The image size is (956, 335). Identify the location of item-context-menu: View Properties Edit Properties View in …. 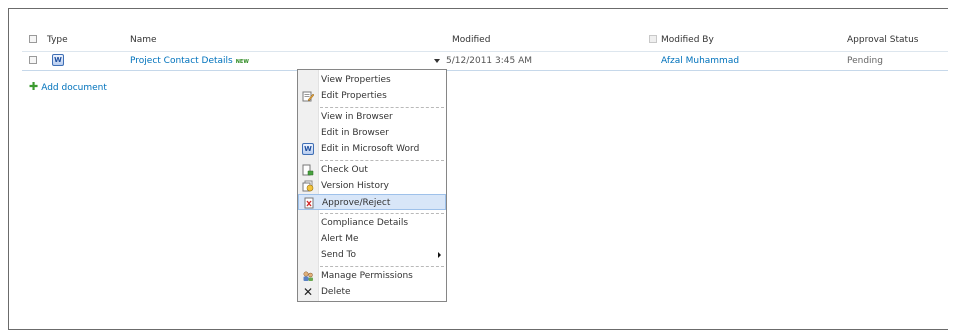
(372, 185).